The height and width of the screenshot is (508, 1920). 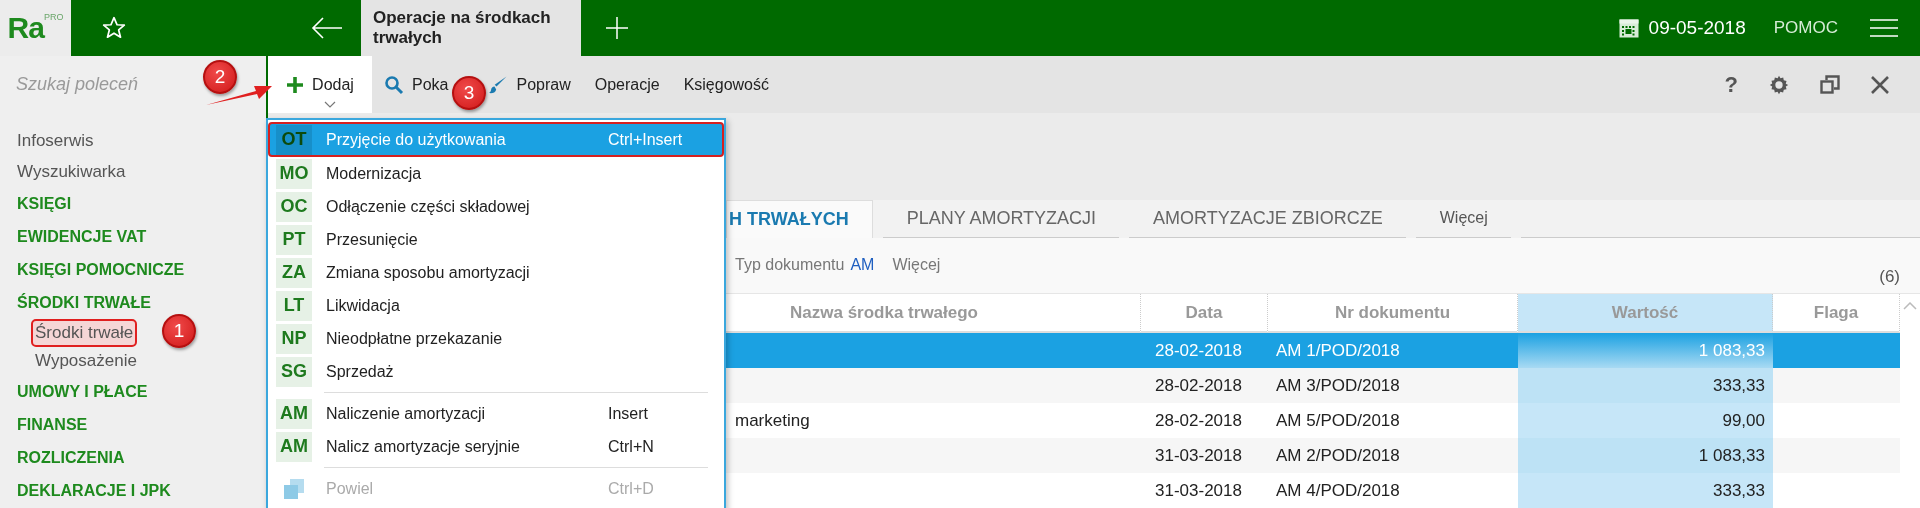 I want to click on help-button: ?, so click(x=1731, y=84).